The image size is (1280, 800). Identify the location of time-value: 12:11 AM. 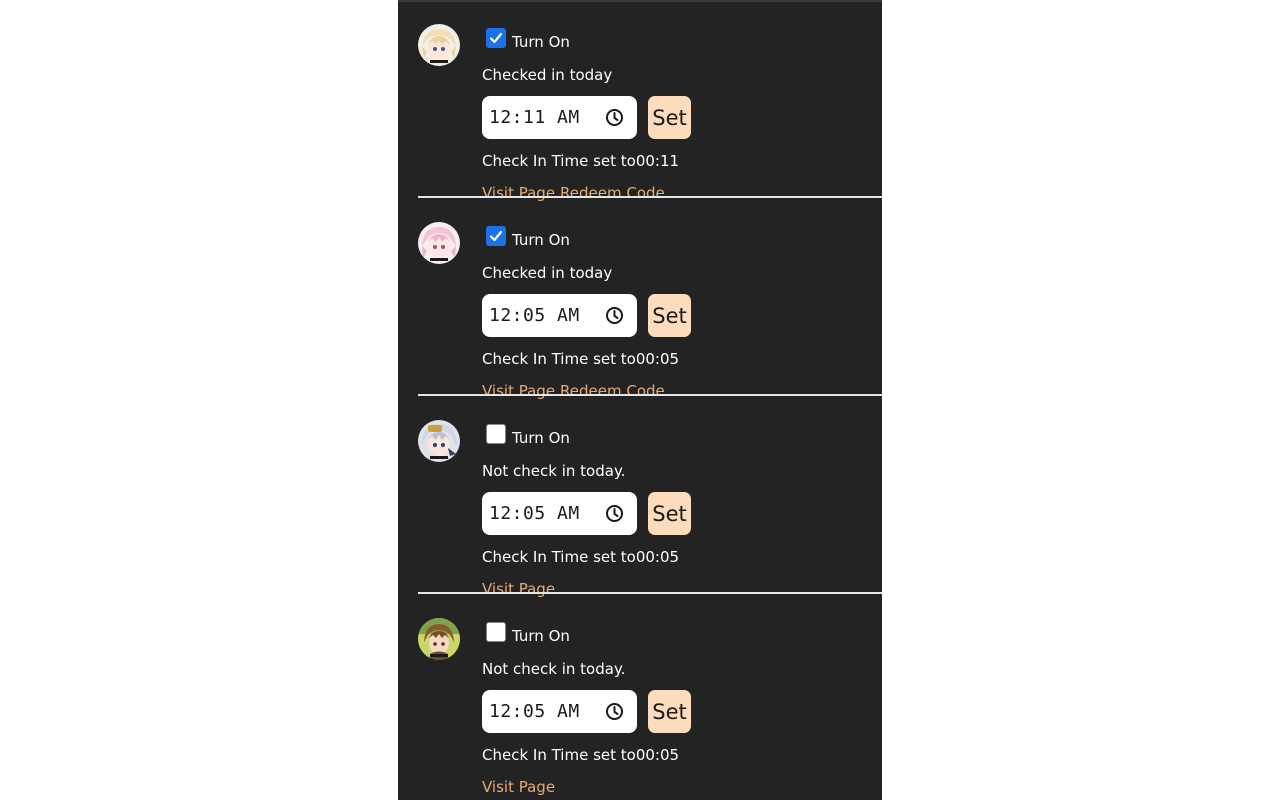
(534, 117).